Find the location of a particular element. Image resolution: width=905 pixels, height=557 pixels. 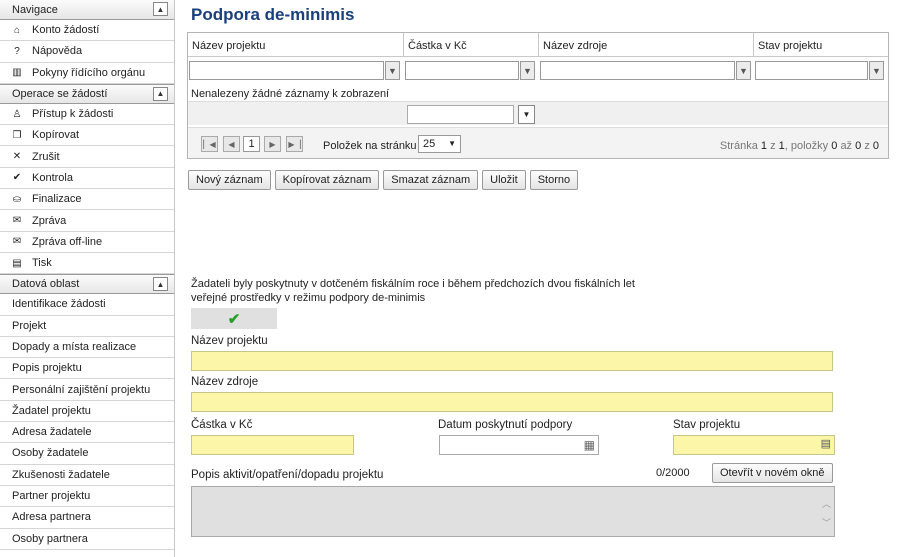

per-page-label: Položek na stránku is located at coordinates (370, 146).